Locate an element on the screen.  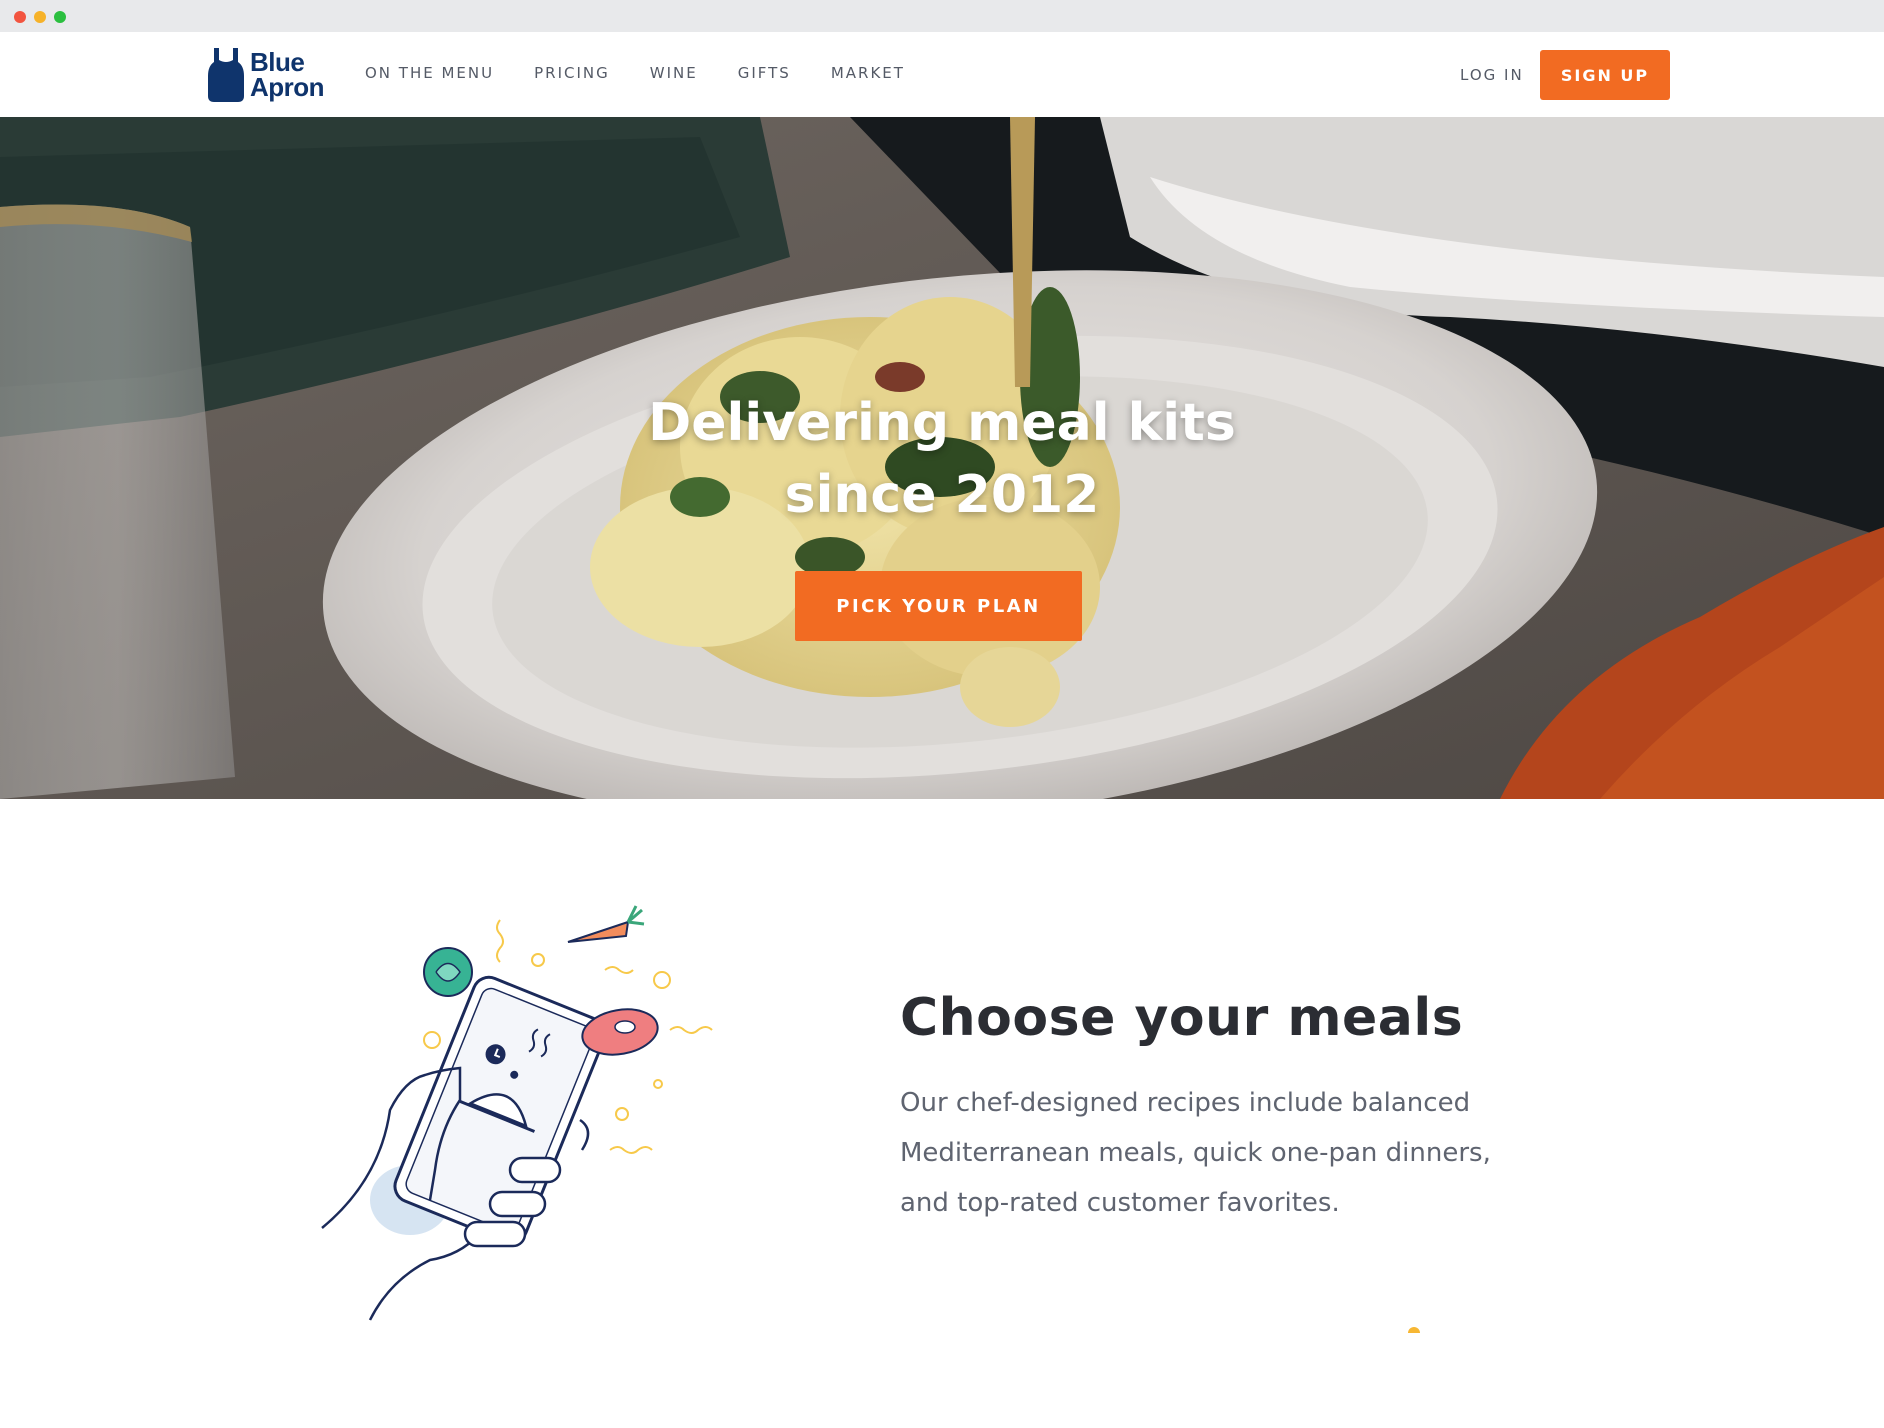
apron-icon is located at coordinates (226, 75).